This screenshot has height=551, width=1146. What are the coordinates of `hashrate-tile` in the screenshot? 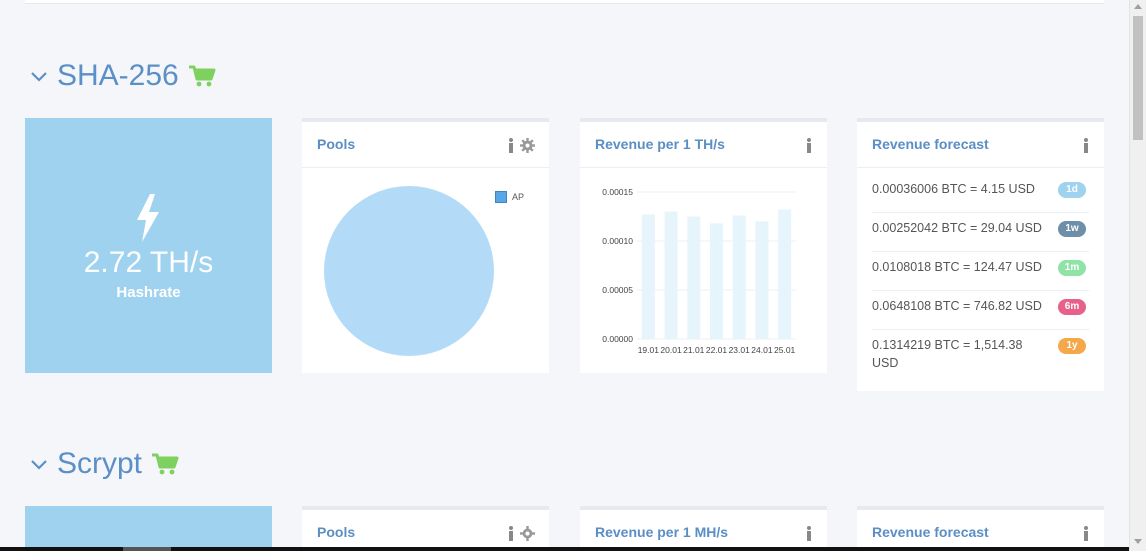 It's located at (148, 526).